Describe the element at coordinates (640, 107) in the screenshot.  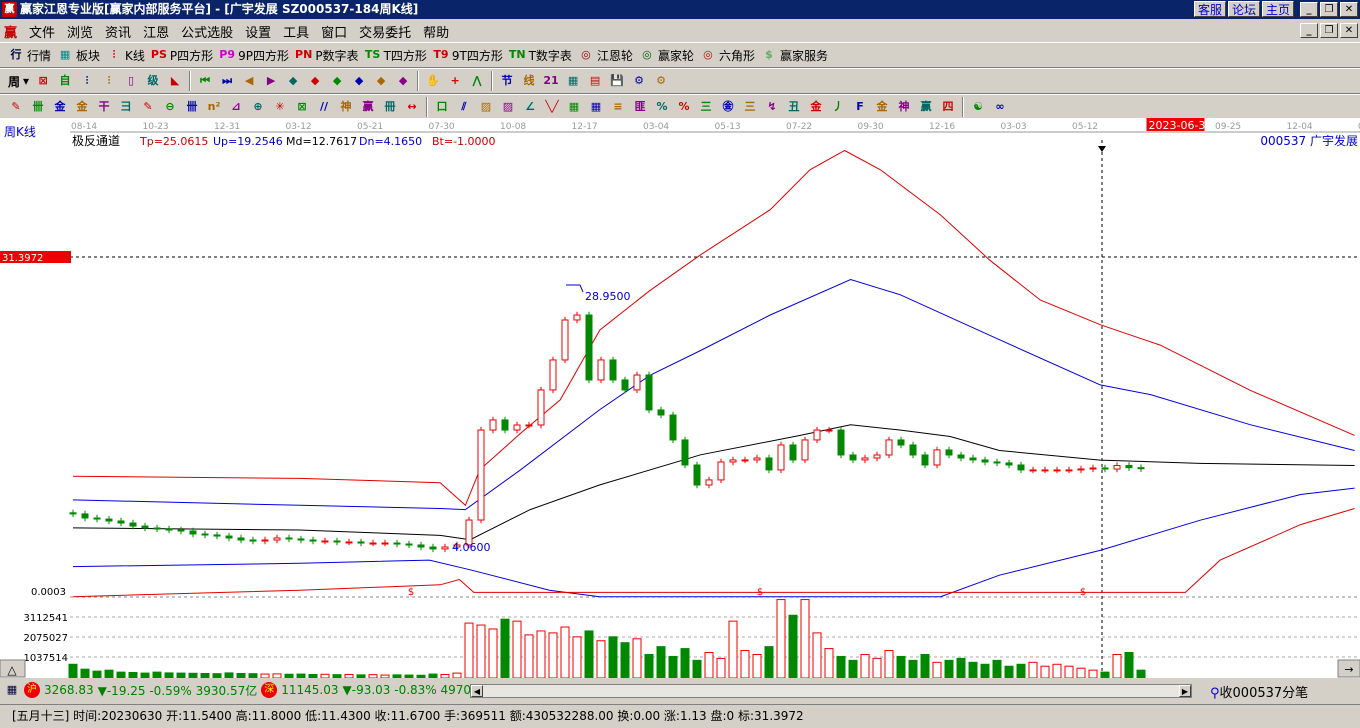
I see `drawing-tool-icon: 匪` at that location.